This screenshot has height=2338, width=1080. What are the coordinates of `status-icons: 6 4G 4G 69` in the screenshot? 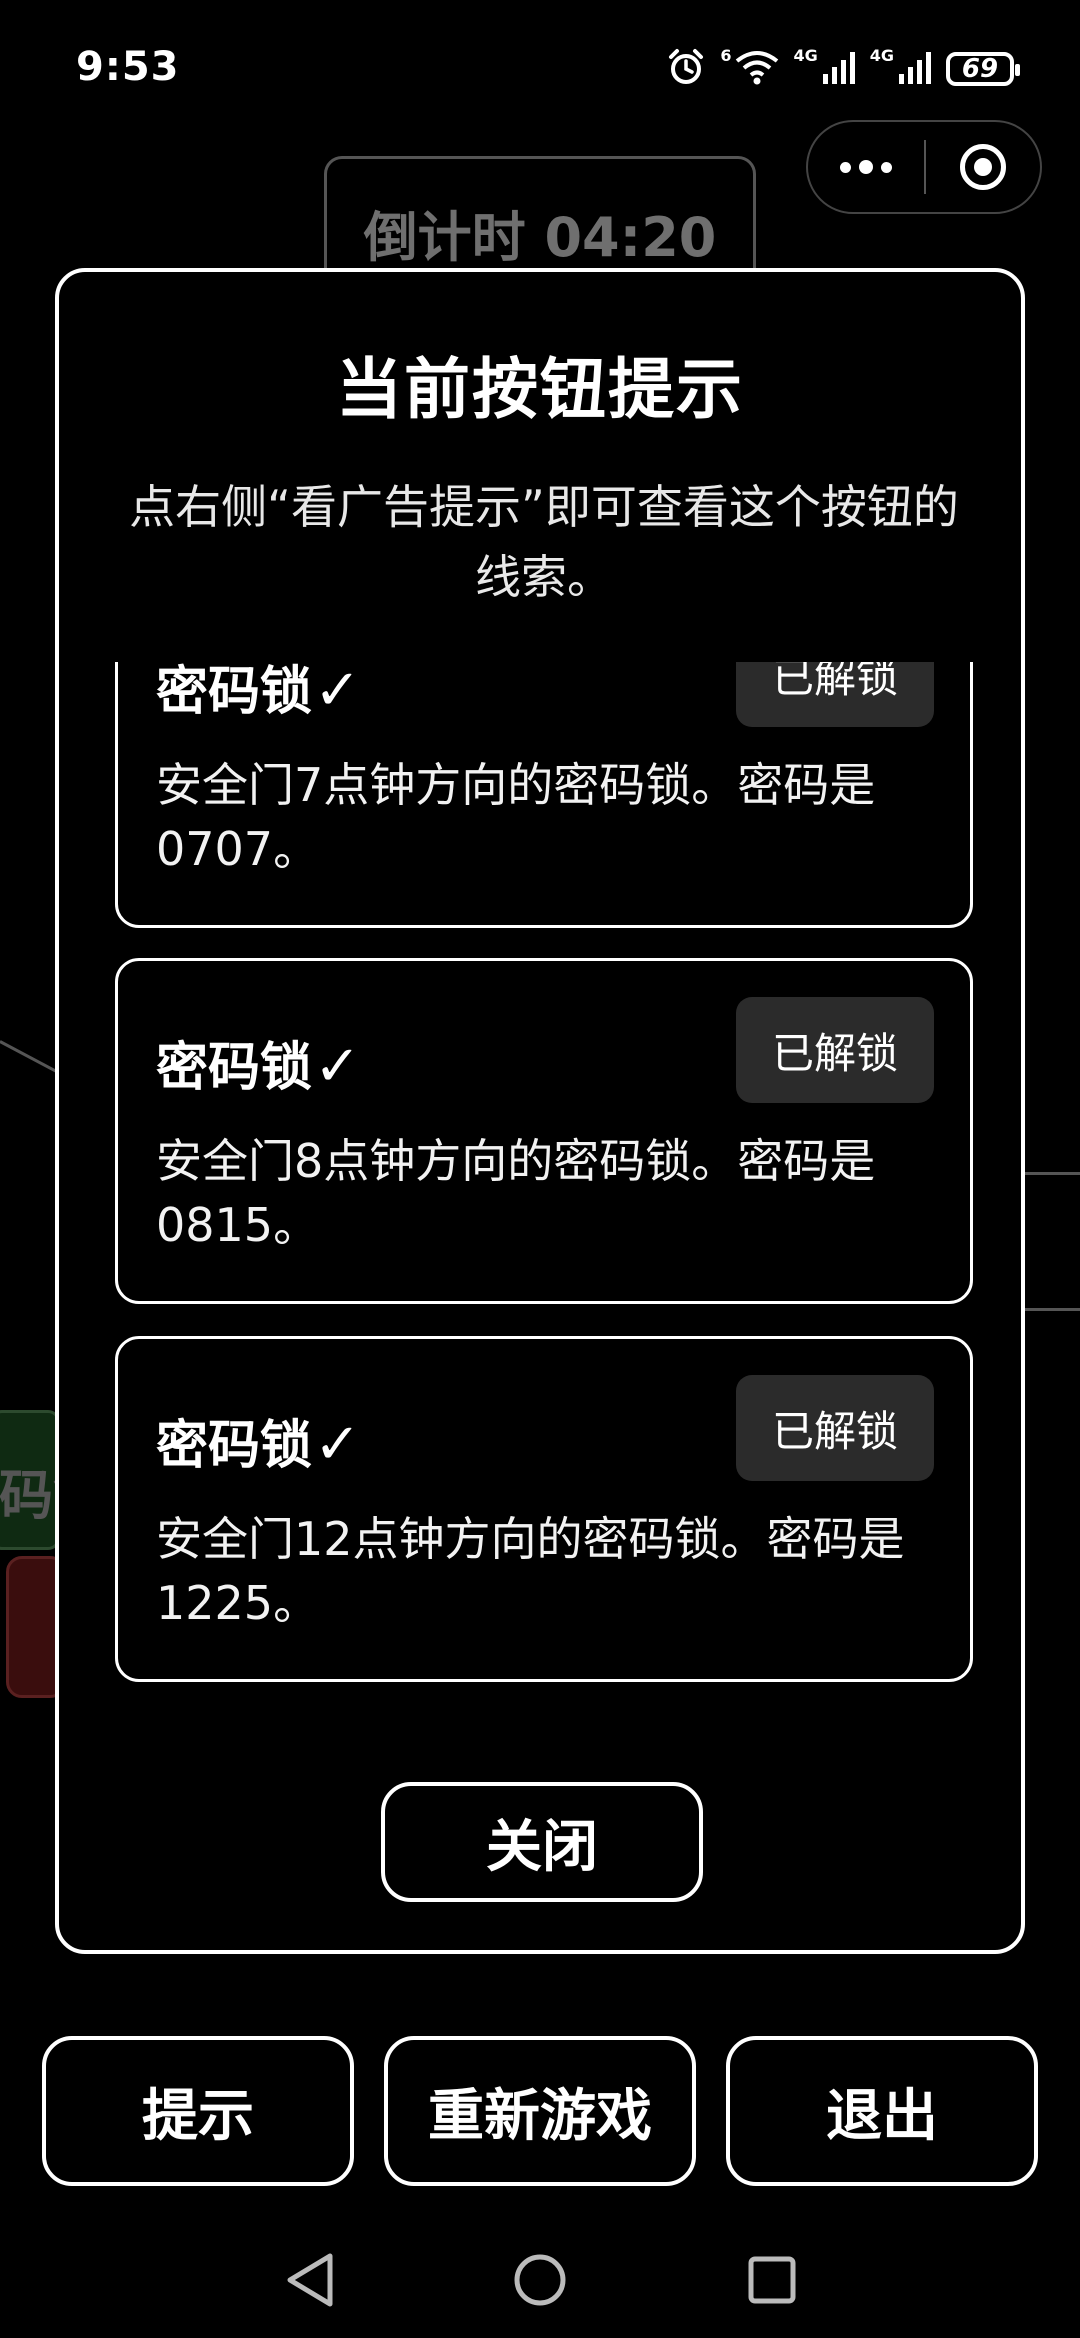 It's located at (843, 69).